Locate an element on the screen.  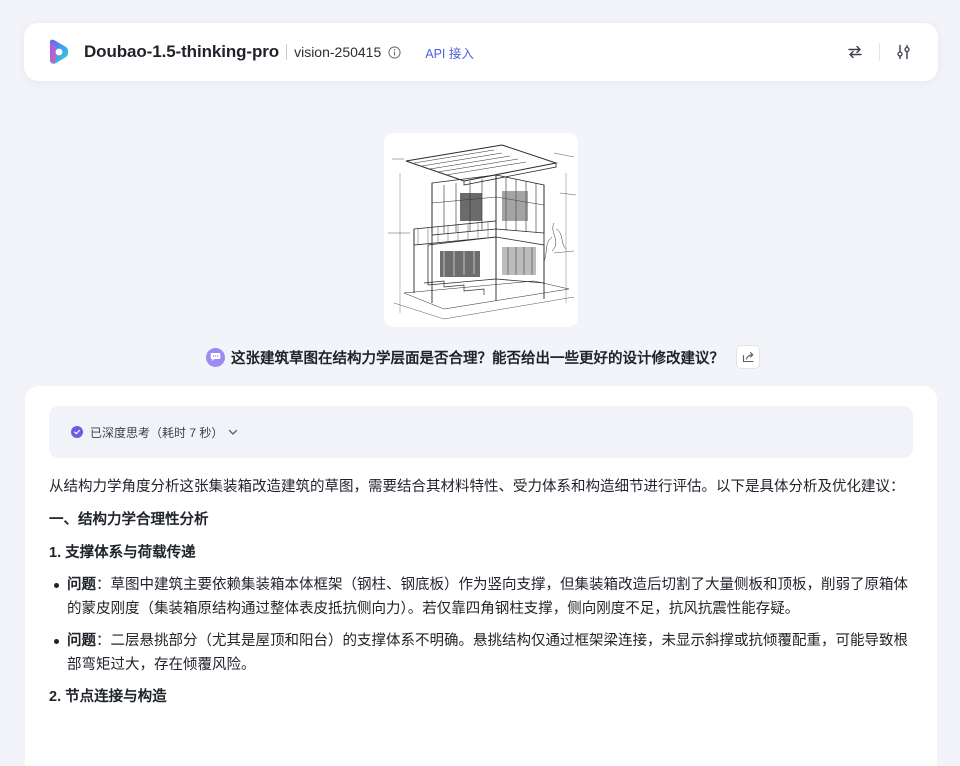
model-name: Doubao-1.5-thinking-pro is located at coordinates (181, 52).